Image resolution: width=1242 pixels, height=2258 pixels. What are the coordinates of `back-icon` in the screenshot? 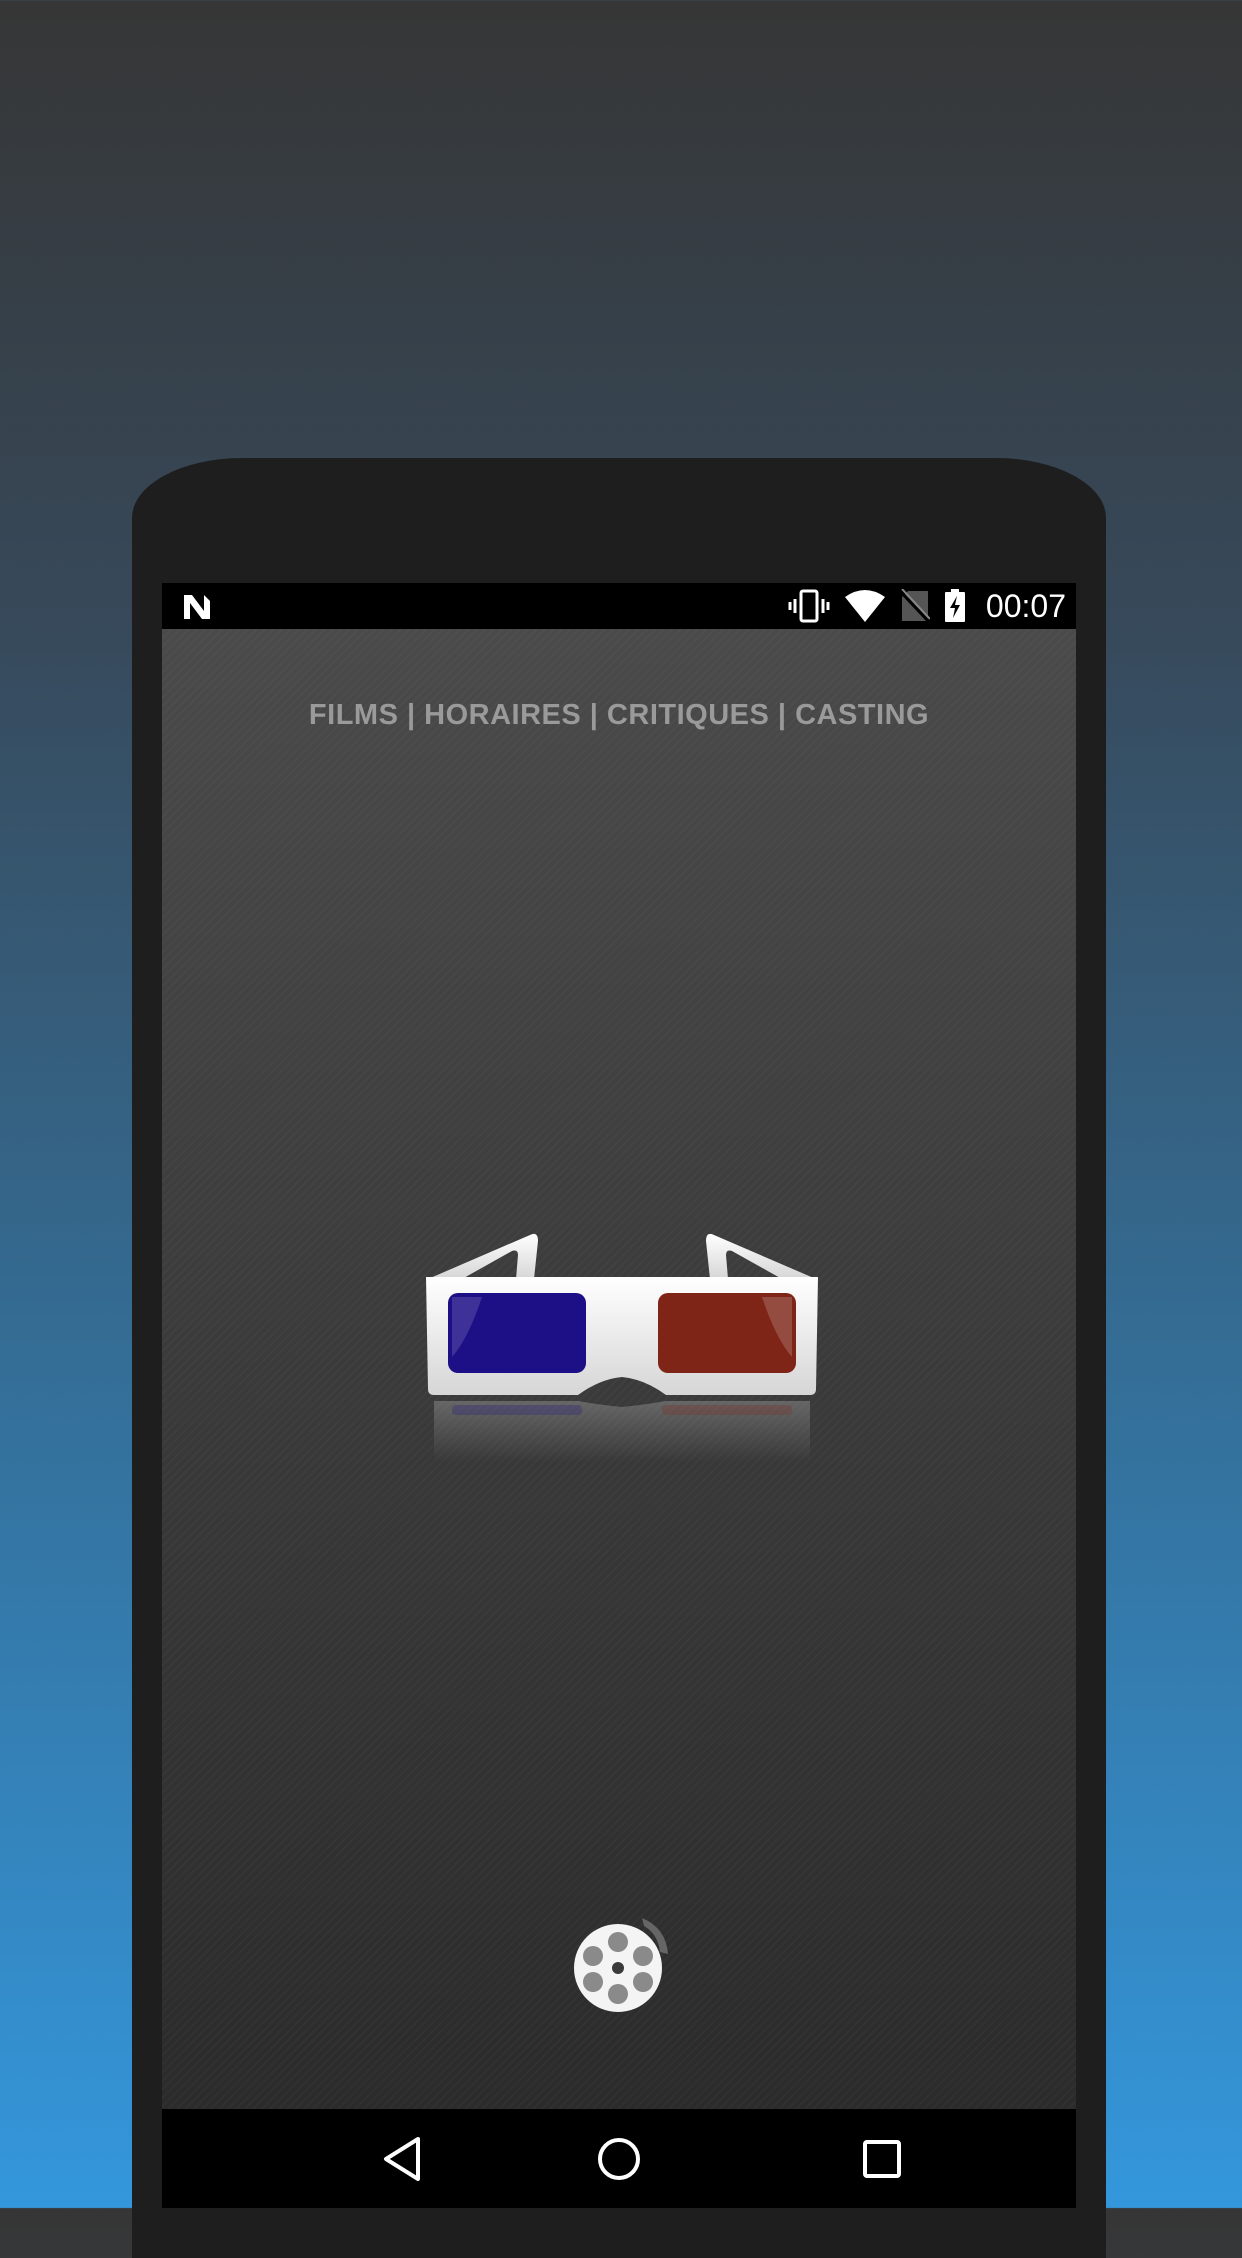 It's located at (402, 2158).